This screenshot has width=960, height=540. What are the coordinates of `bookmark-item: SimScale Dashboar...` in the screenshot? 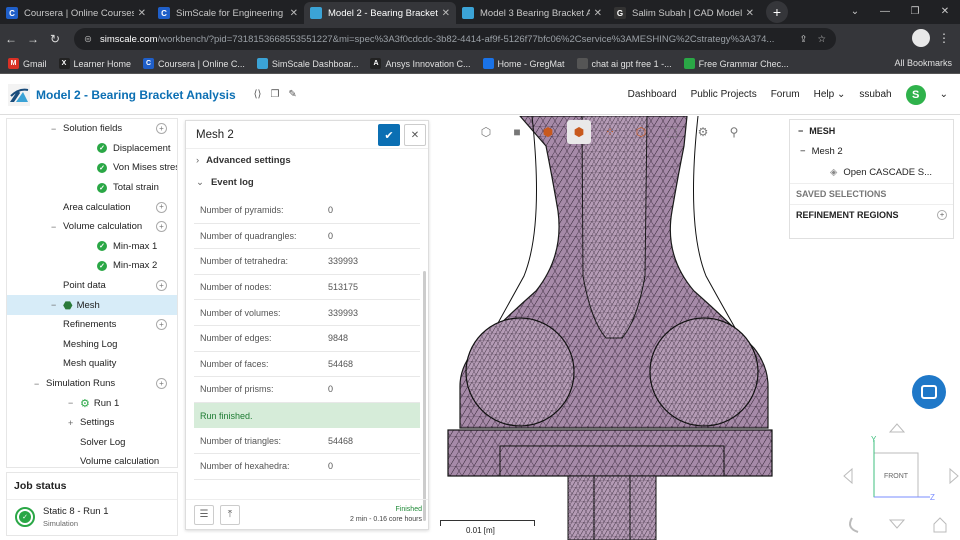 It's located at (307, 63).